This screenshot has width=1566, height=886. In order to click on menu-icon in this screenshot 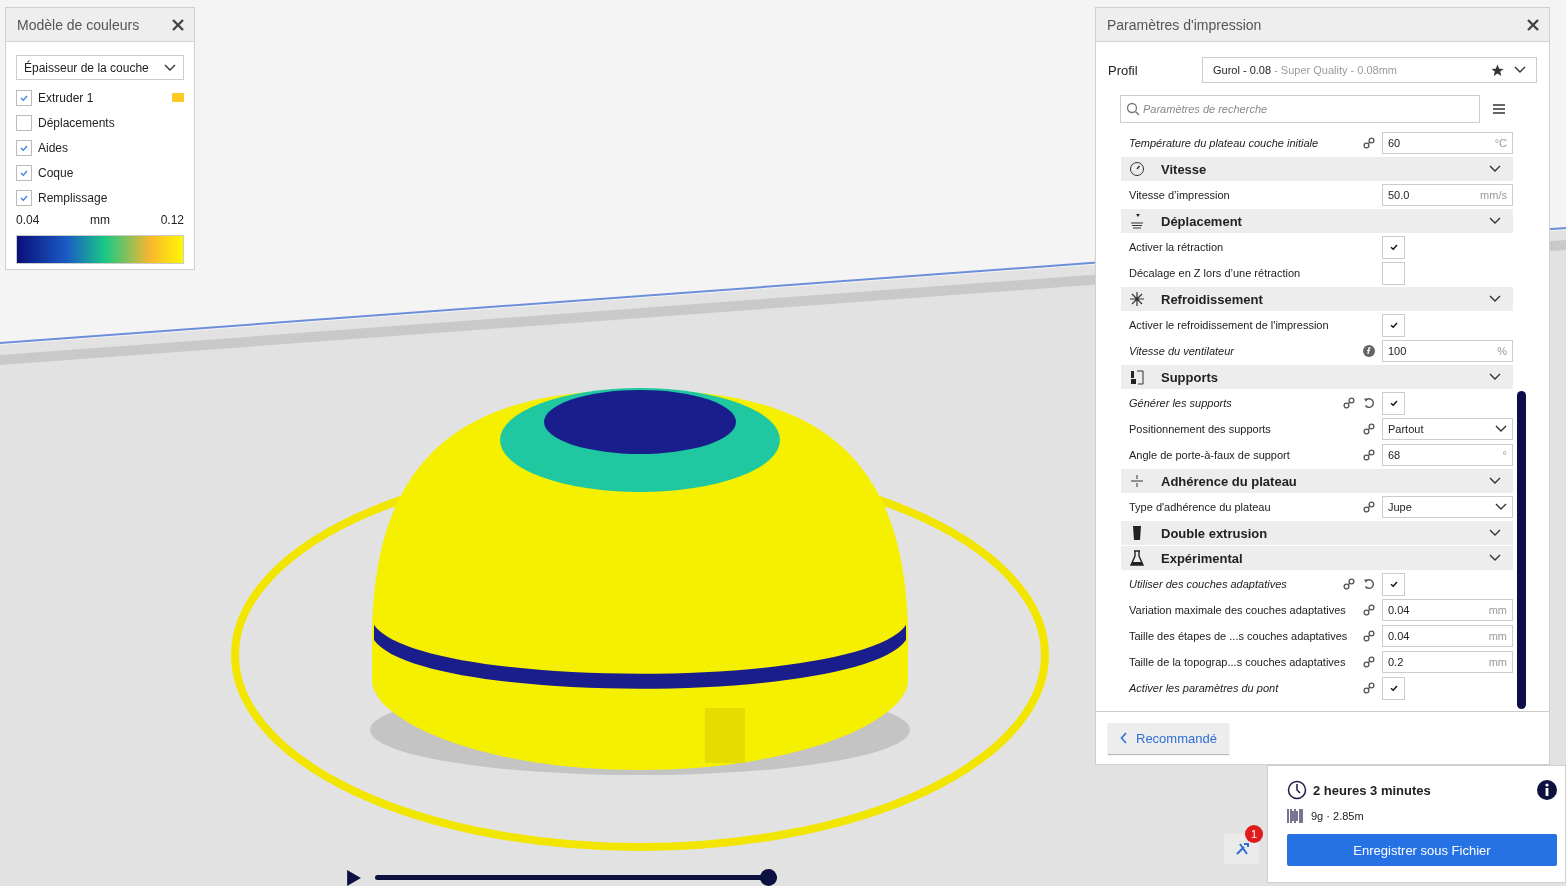, I will do `click(1499, 109)`.